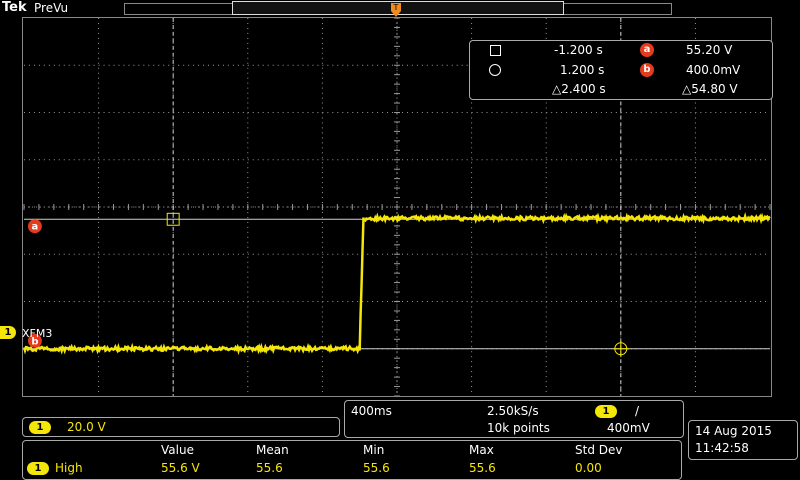 This screenshot has width=800, height=480. I want to click on cursor1-time: -1.200 s, so click(578, 50).